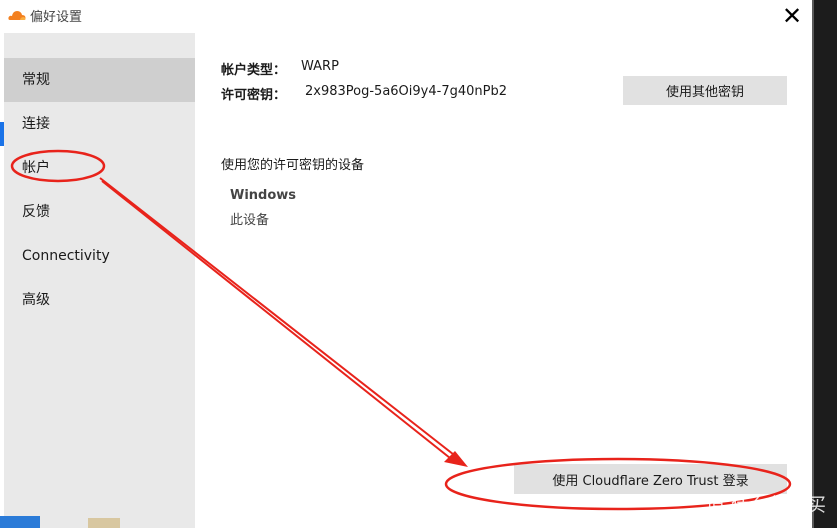  I want to click on taskbar-folder-icon, so click(104, 523).